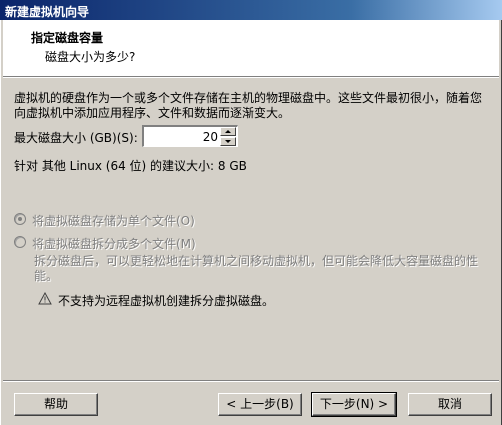  Describe the element at coordinates (76, 138) in the screenshot. I see `disk-size-label: 最大磁盘大小 (GB)(S):` at that location.